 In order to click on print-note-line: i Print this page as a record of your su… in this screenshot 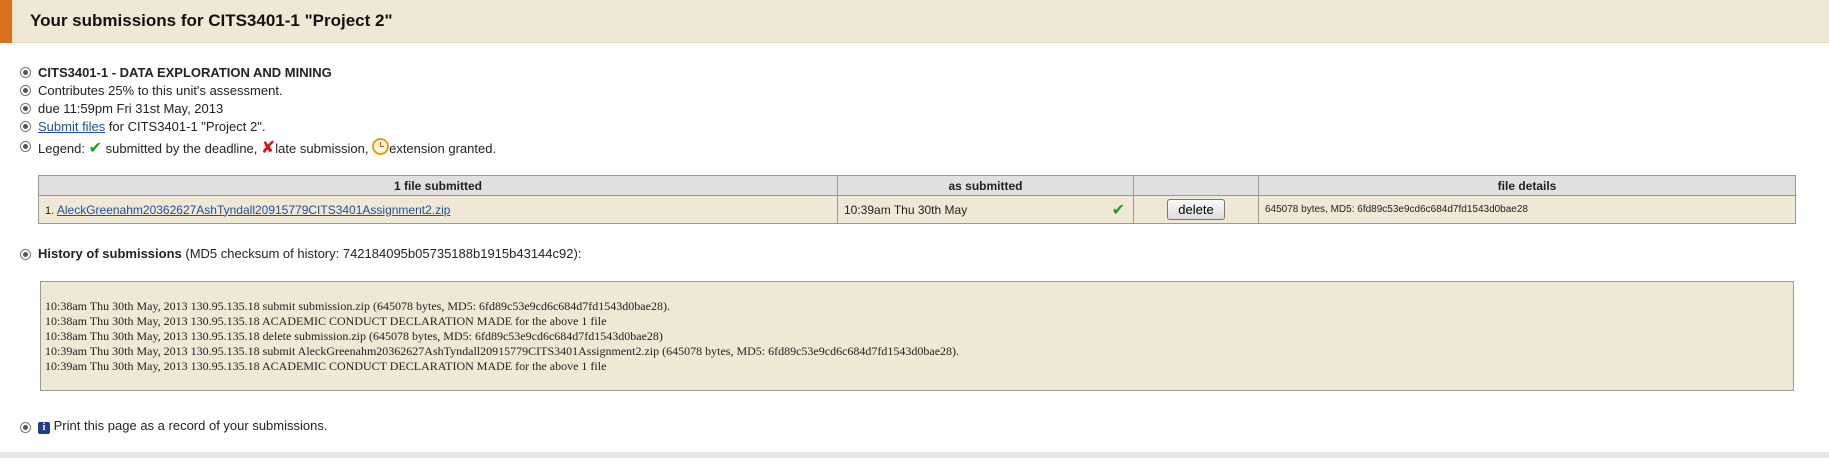, I will do `click(182, 426)`.